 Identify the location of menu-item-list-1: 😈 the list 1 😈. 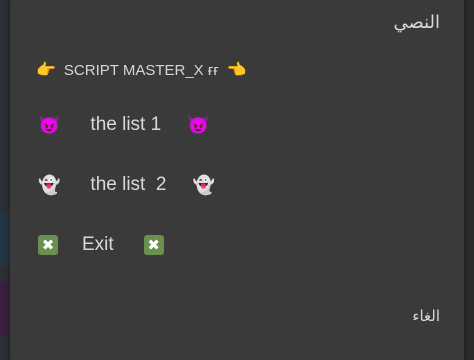
(124, 125).